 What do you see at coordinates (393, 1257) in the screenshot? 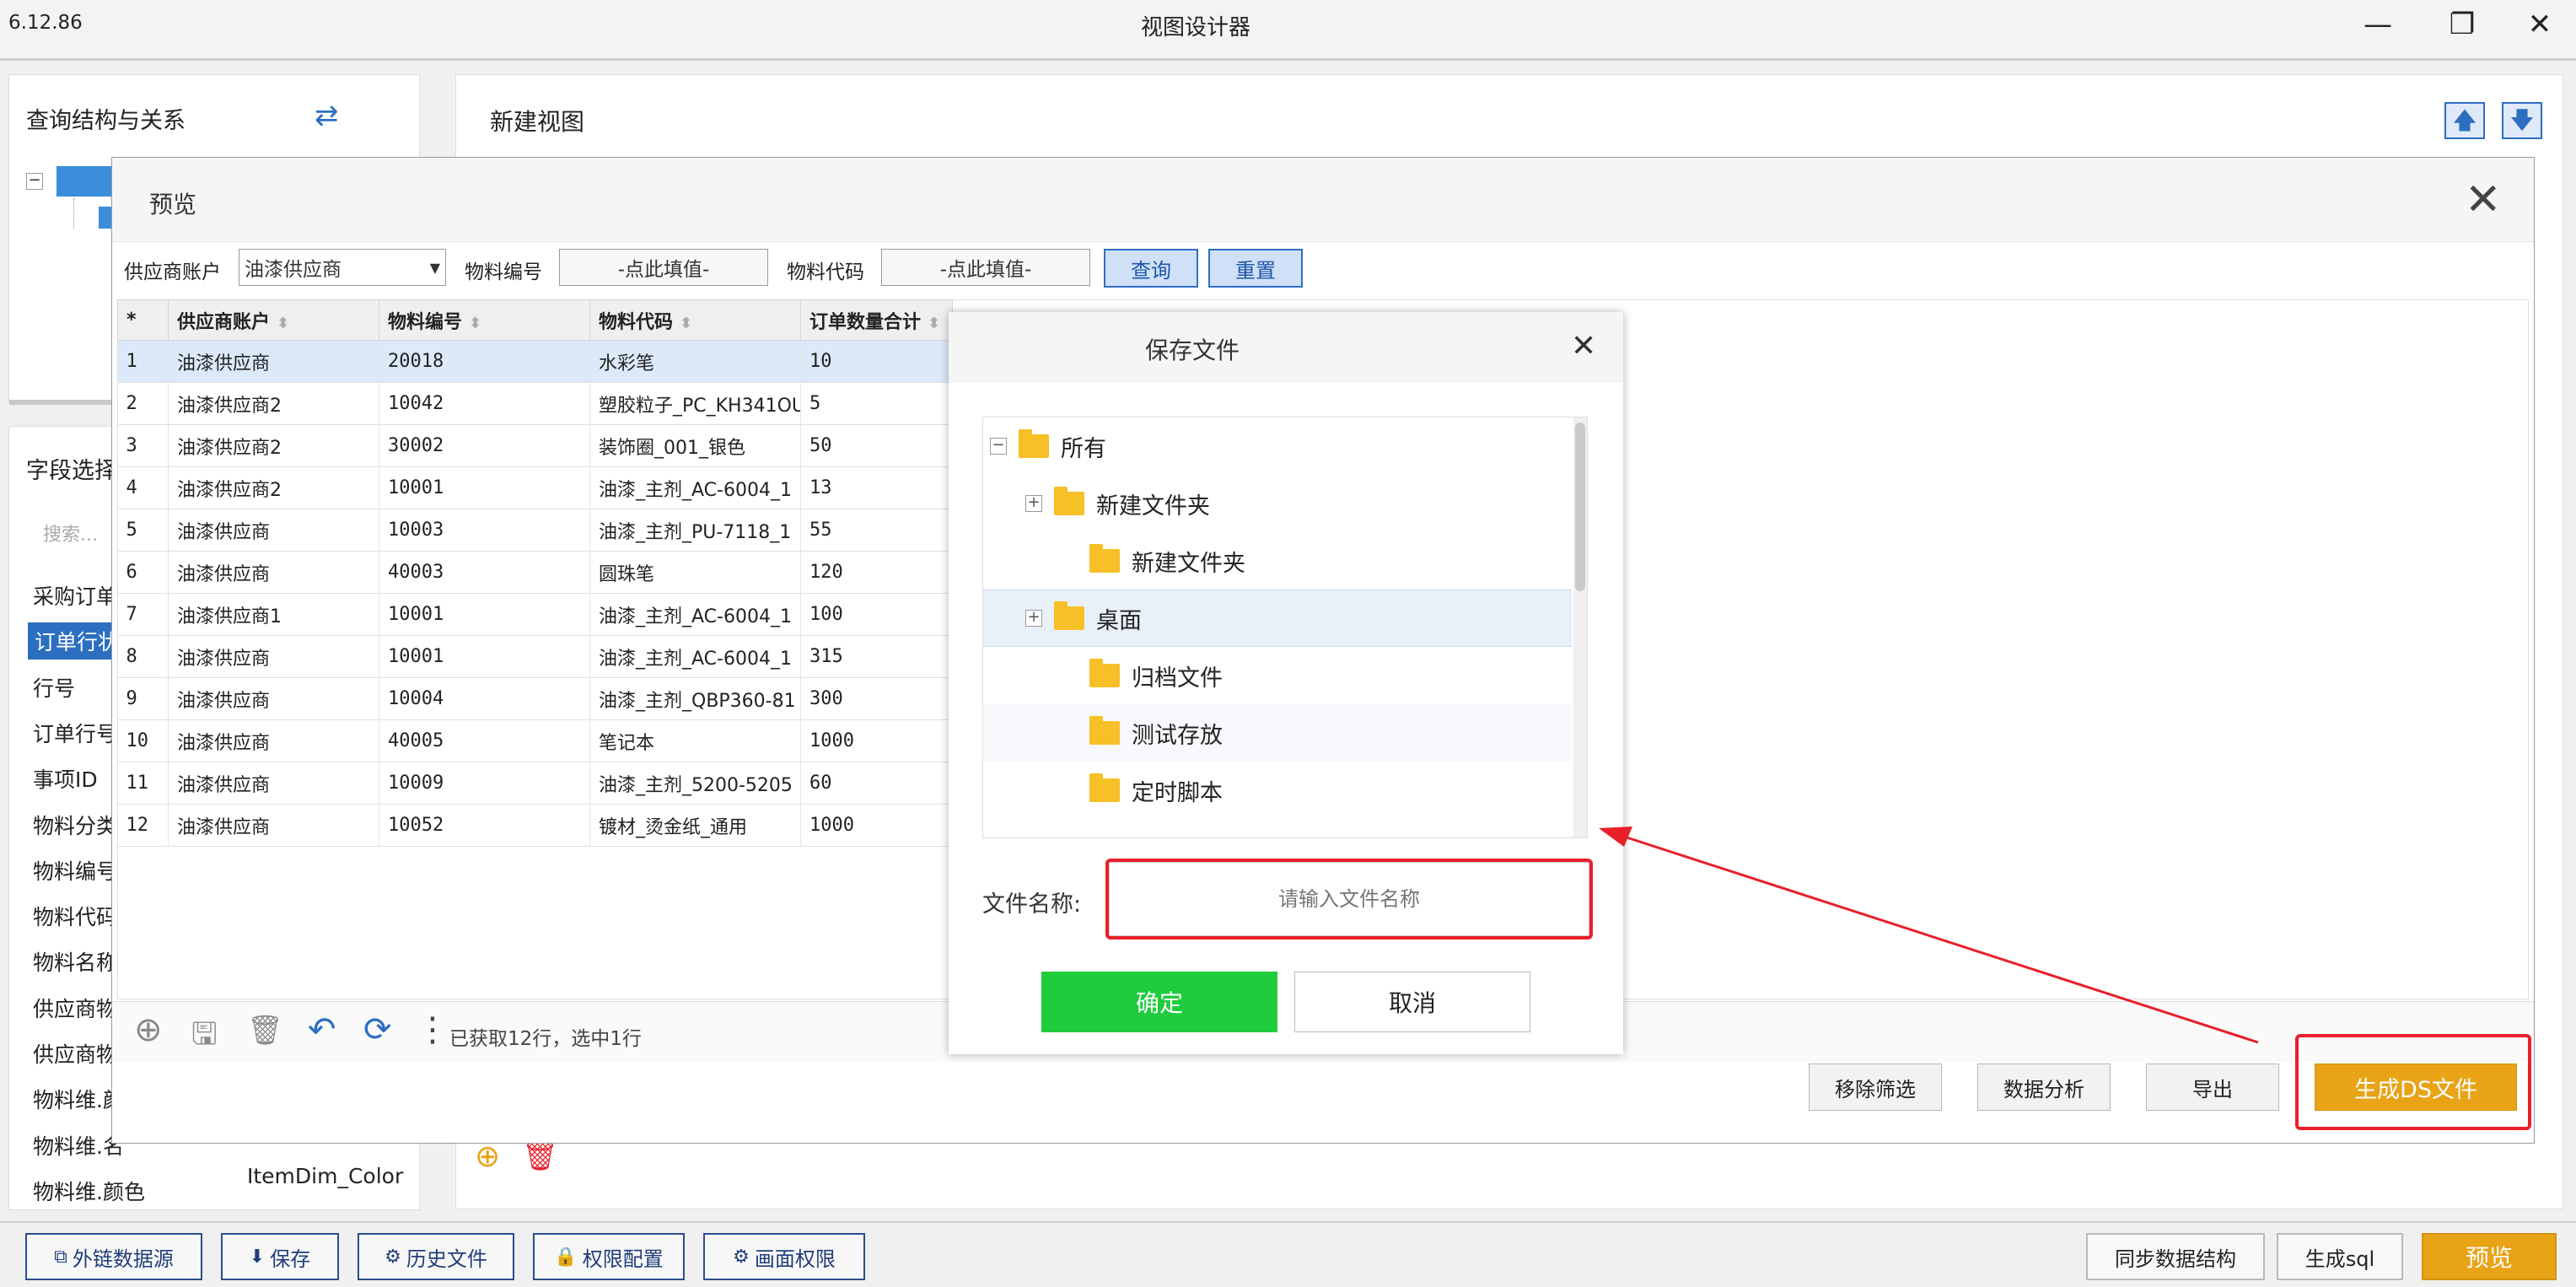
I see `gear-icon: ⚙` at bounding box center [393, 1257].